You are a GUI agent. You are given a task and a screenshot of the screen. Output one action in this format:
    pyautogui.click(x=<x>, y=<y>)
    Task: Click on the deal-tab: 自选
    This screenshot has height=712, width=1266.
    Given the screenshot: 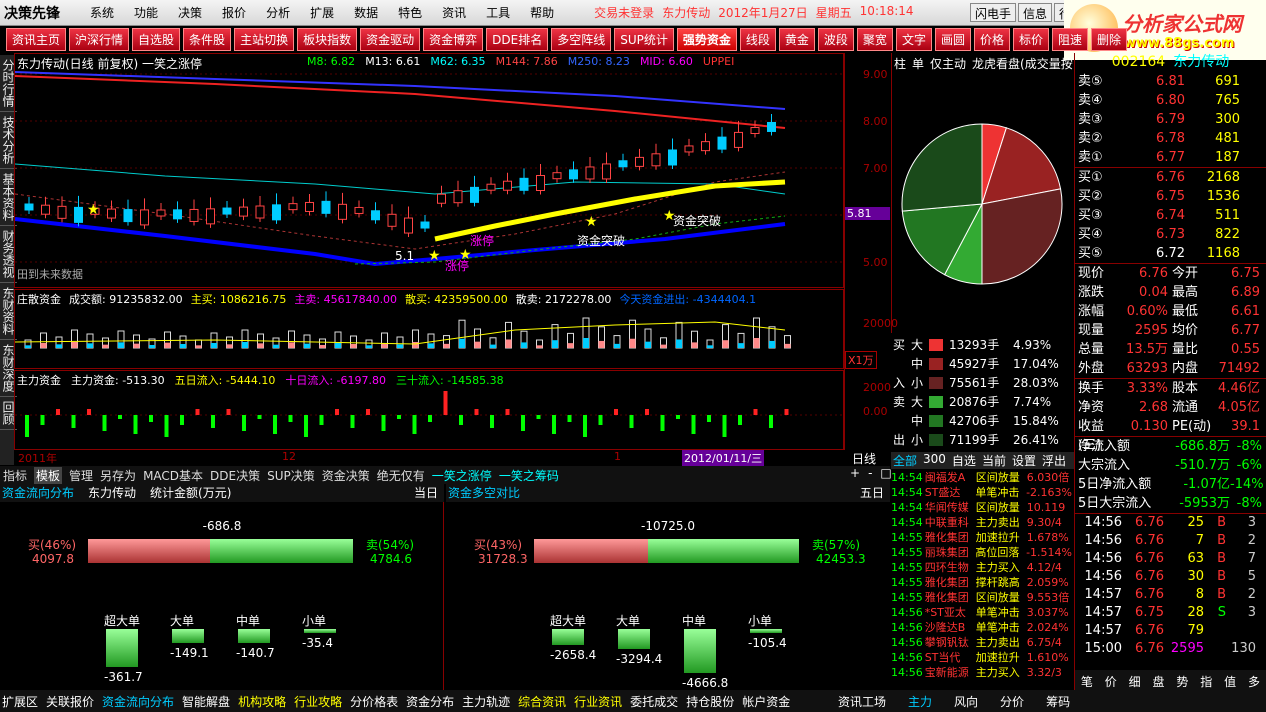 What is the action you would take?
    pyautogui.click(x=964, y=460)
    